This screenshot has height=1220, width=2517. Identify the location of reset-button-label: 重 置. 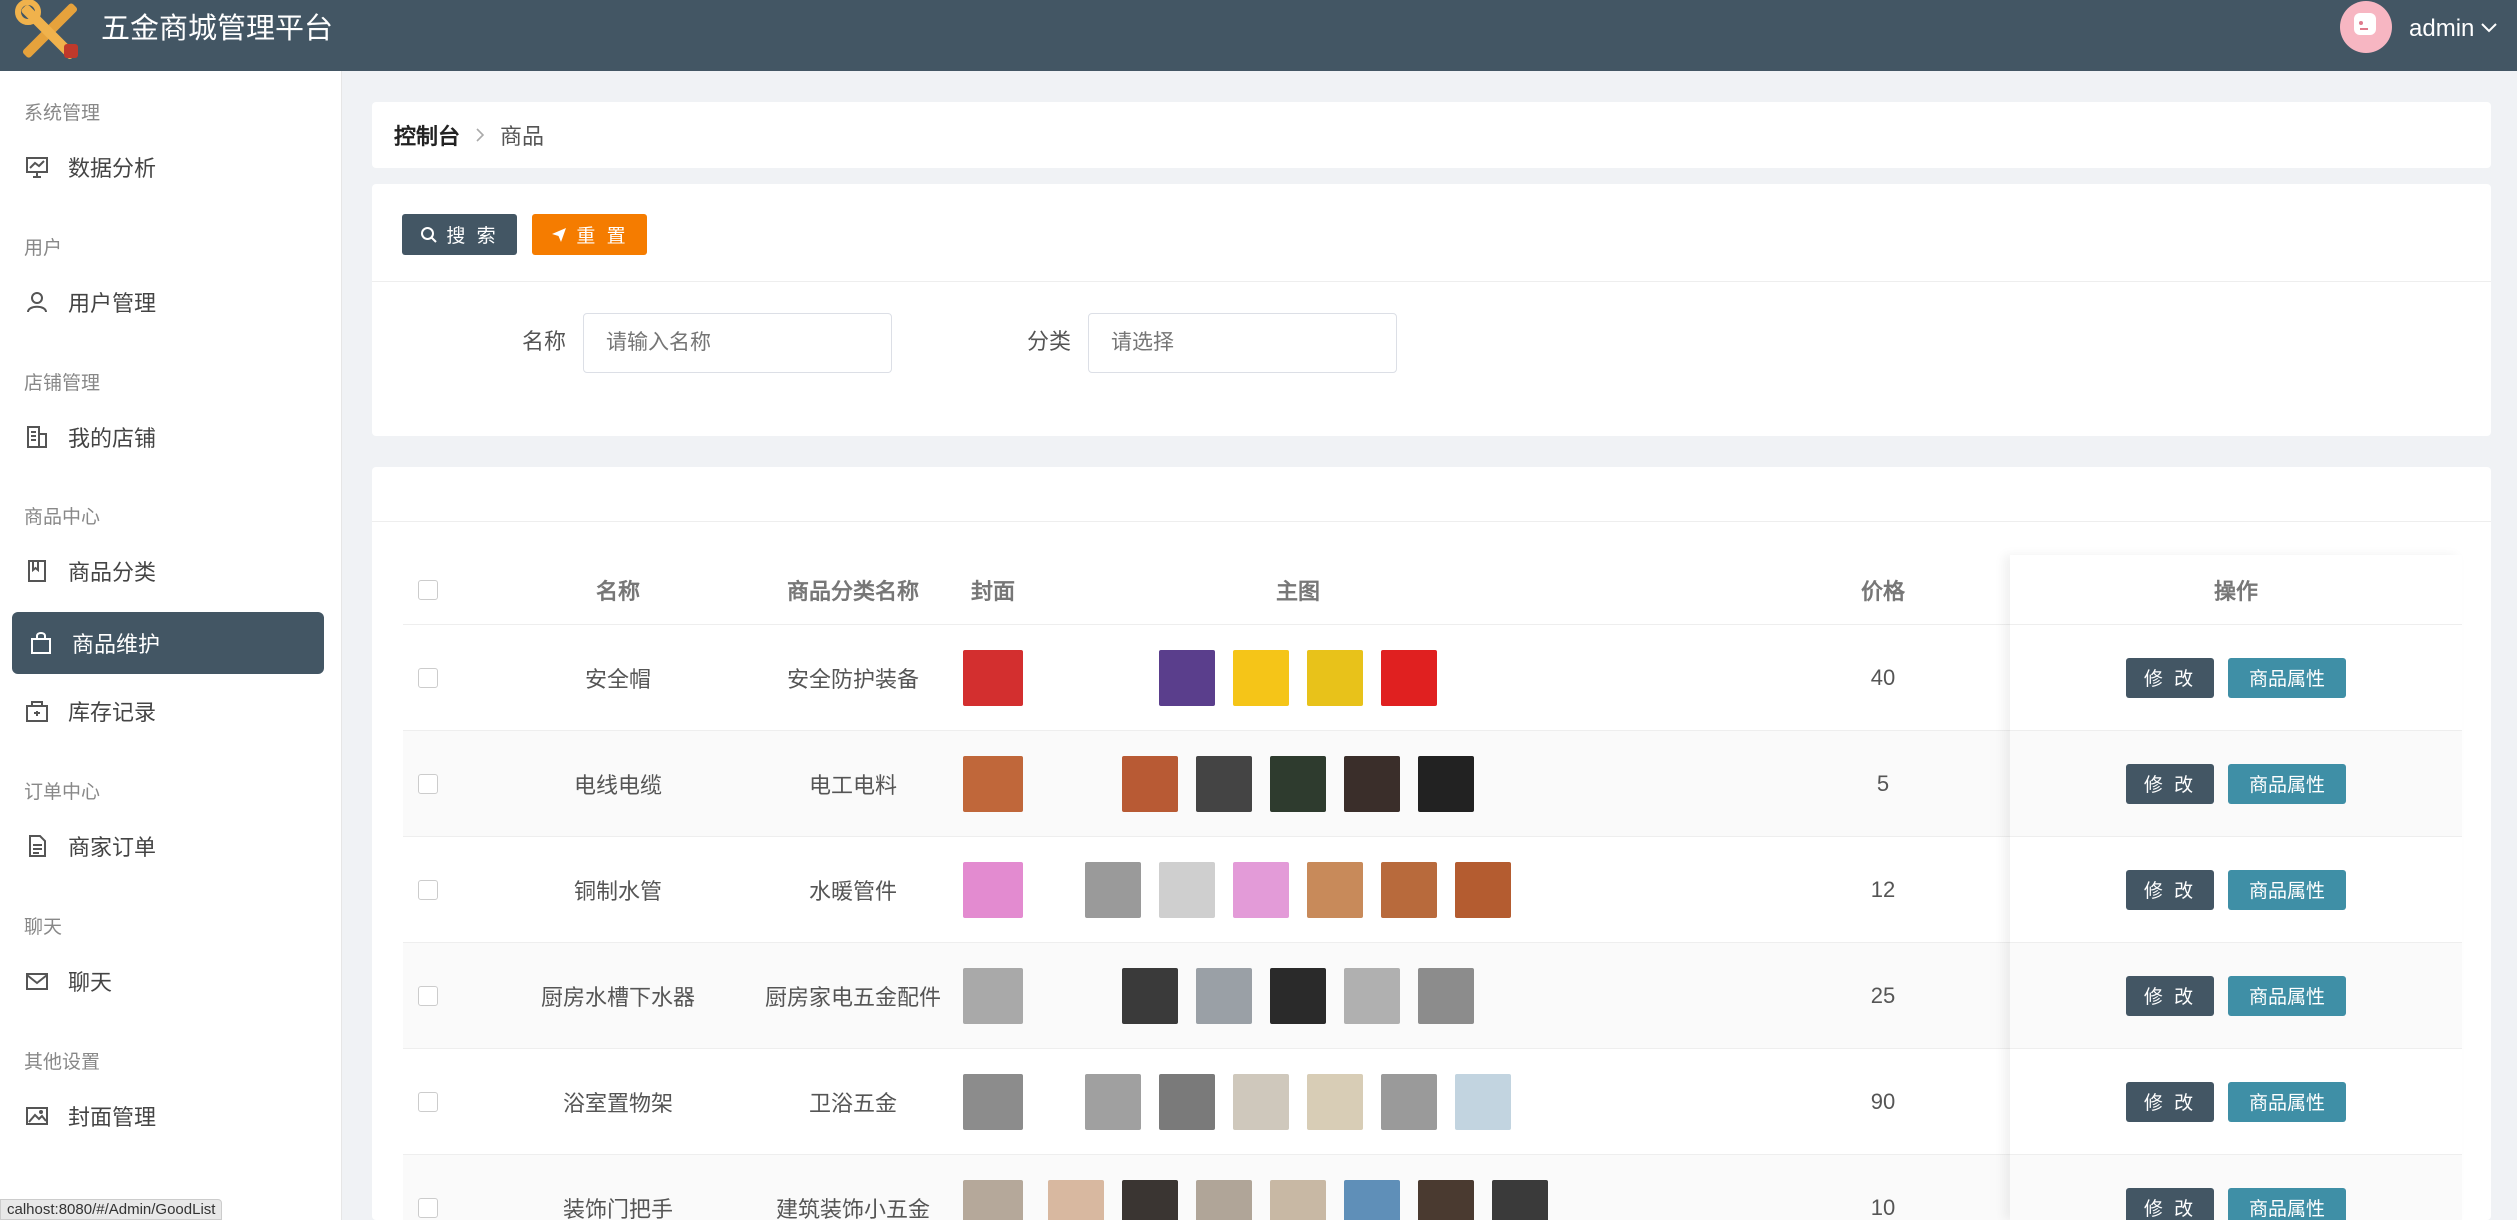
(602, 236).